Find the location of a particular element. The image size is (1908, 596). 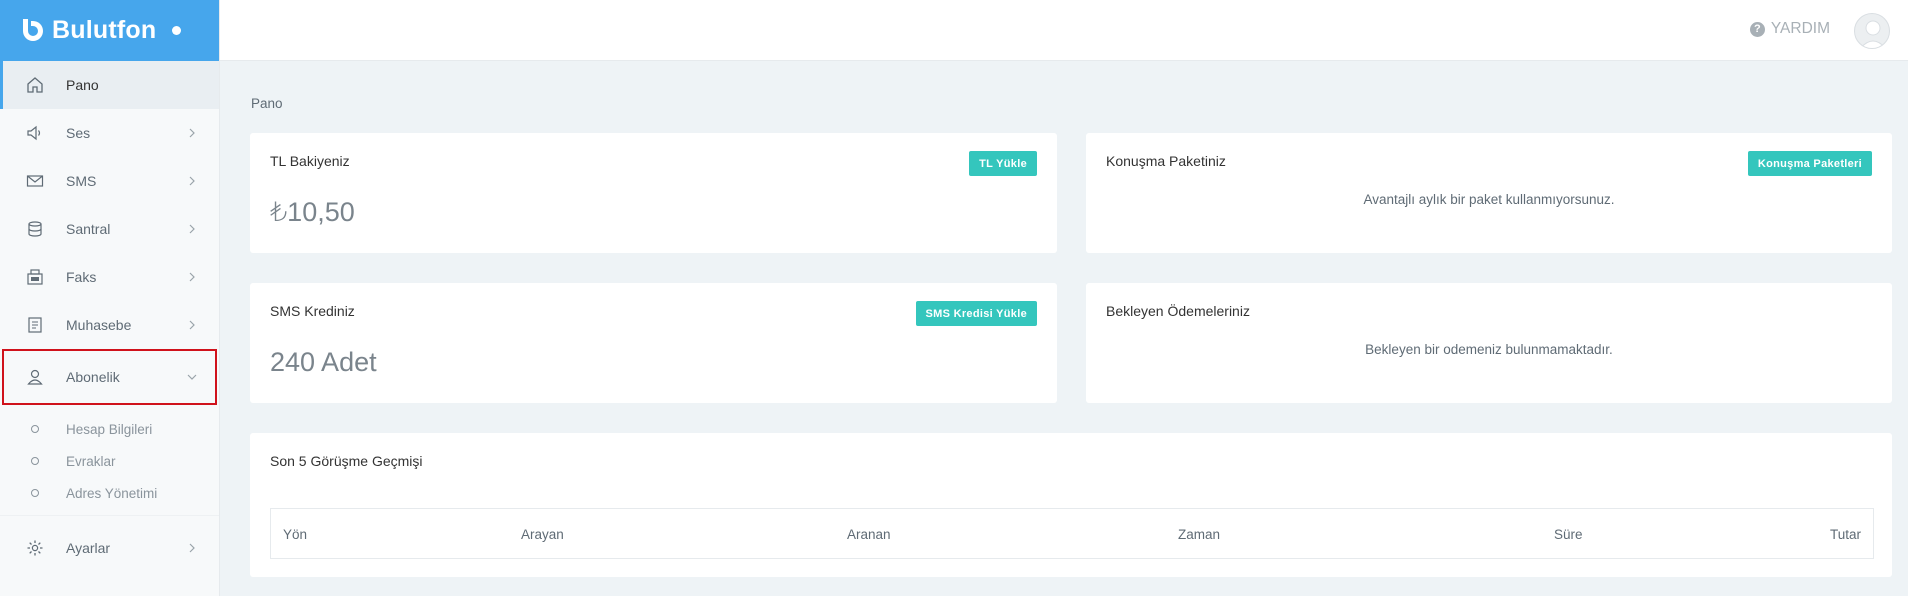

sidebar-item-label: Ayarlar is located at coordinates (88, 548).